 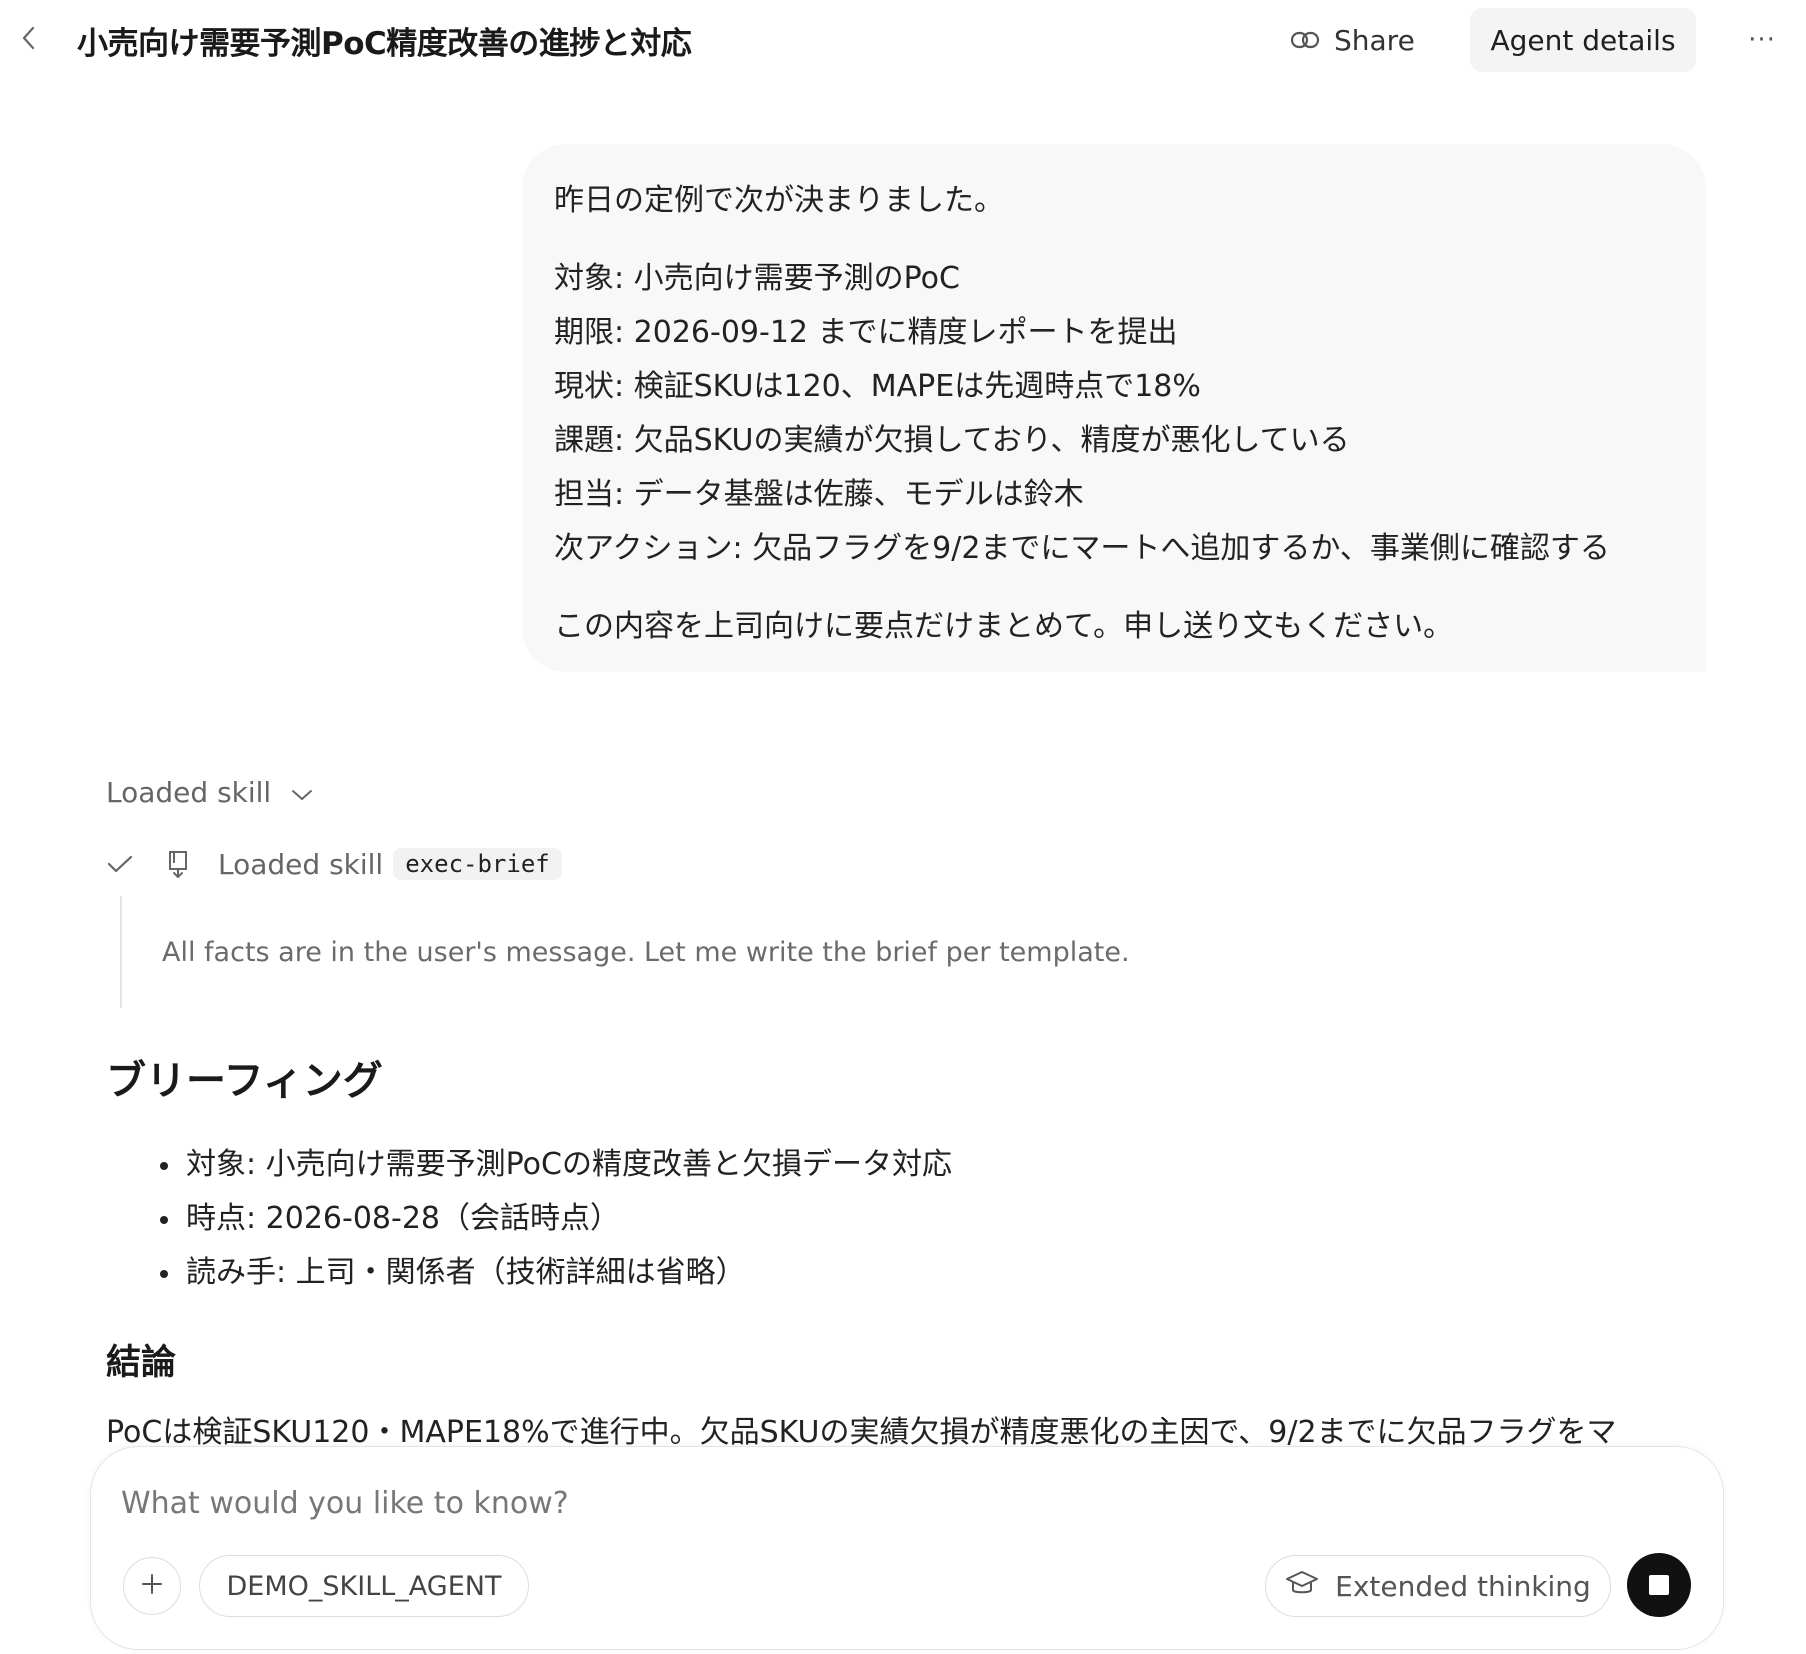 I want to click on check-icon, so click(x=123, y=864).